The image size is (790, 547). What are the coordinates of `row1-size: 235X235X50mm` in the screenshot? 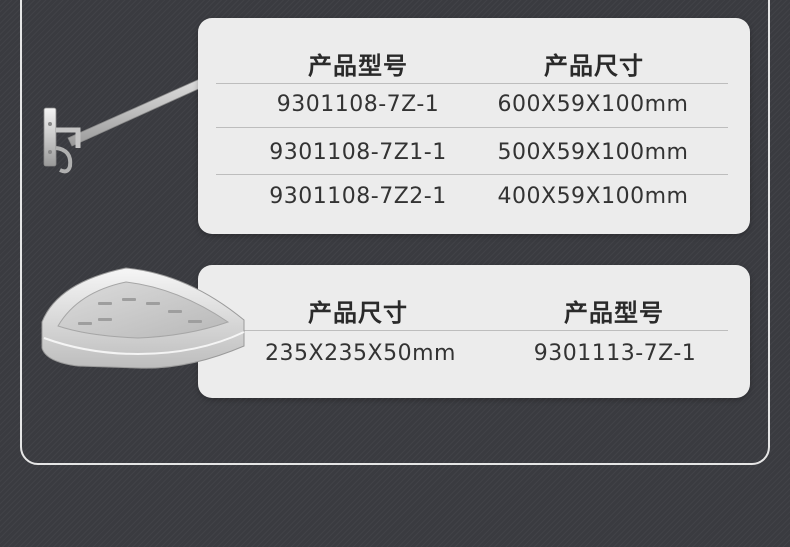 It's located at (360, 353).